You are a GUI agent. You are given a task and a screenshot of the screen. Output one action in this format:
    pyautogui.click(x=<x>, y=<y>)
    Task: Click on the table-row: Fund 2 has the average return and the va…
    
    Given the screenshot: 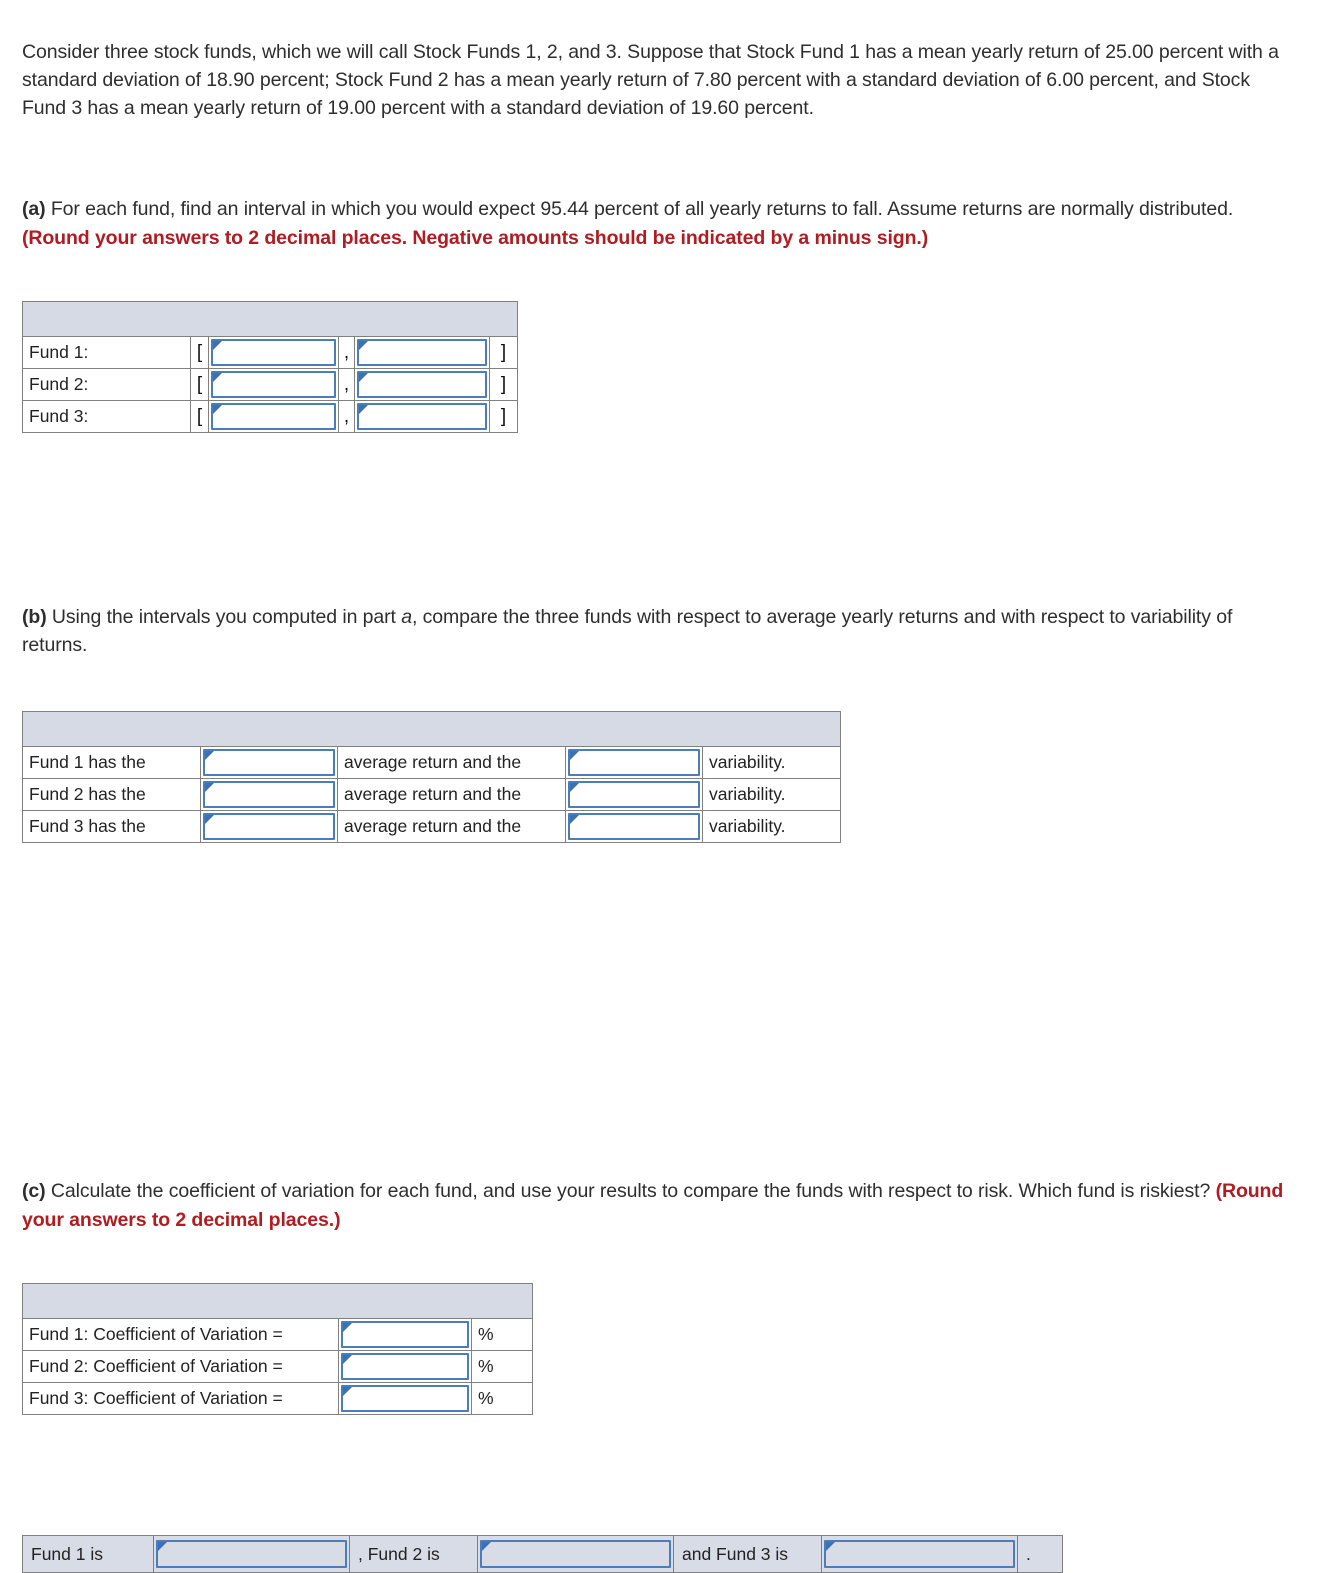 What is the action you would take?
    pyautogui.click(x=432, y=794)
    